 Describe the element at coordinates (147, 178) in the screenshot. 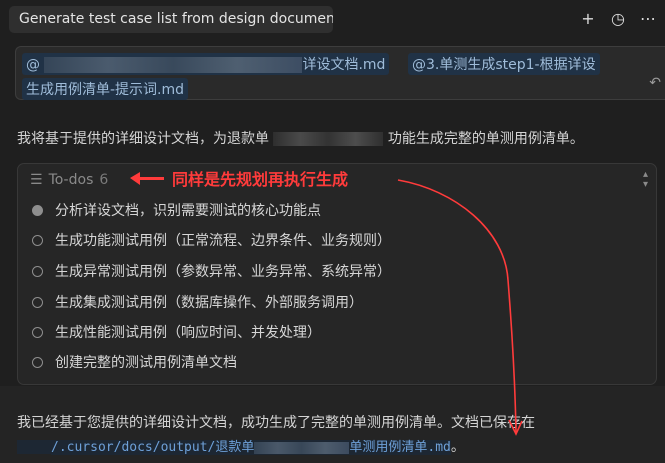

I see `red-arrow-icon` at that location.